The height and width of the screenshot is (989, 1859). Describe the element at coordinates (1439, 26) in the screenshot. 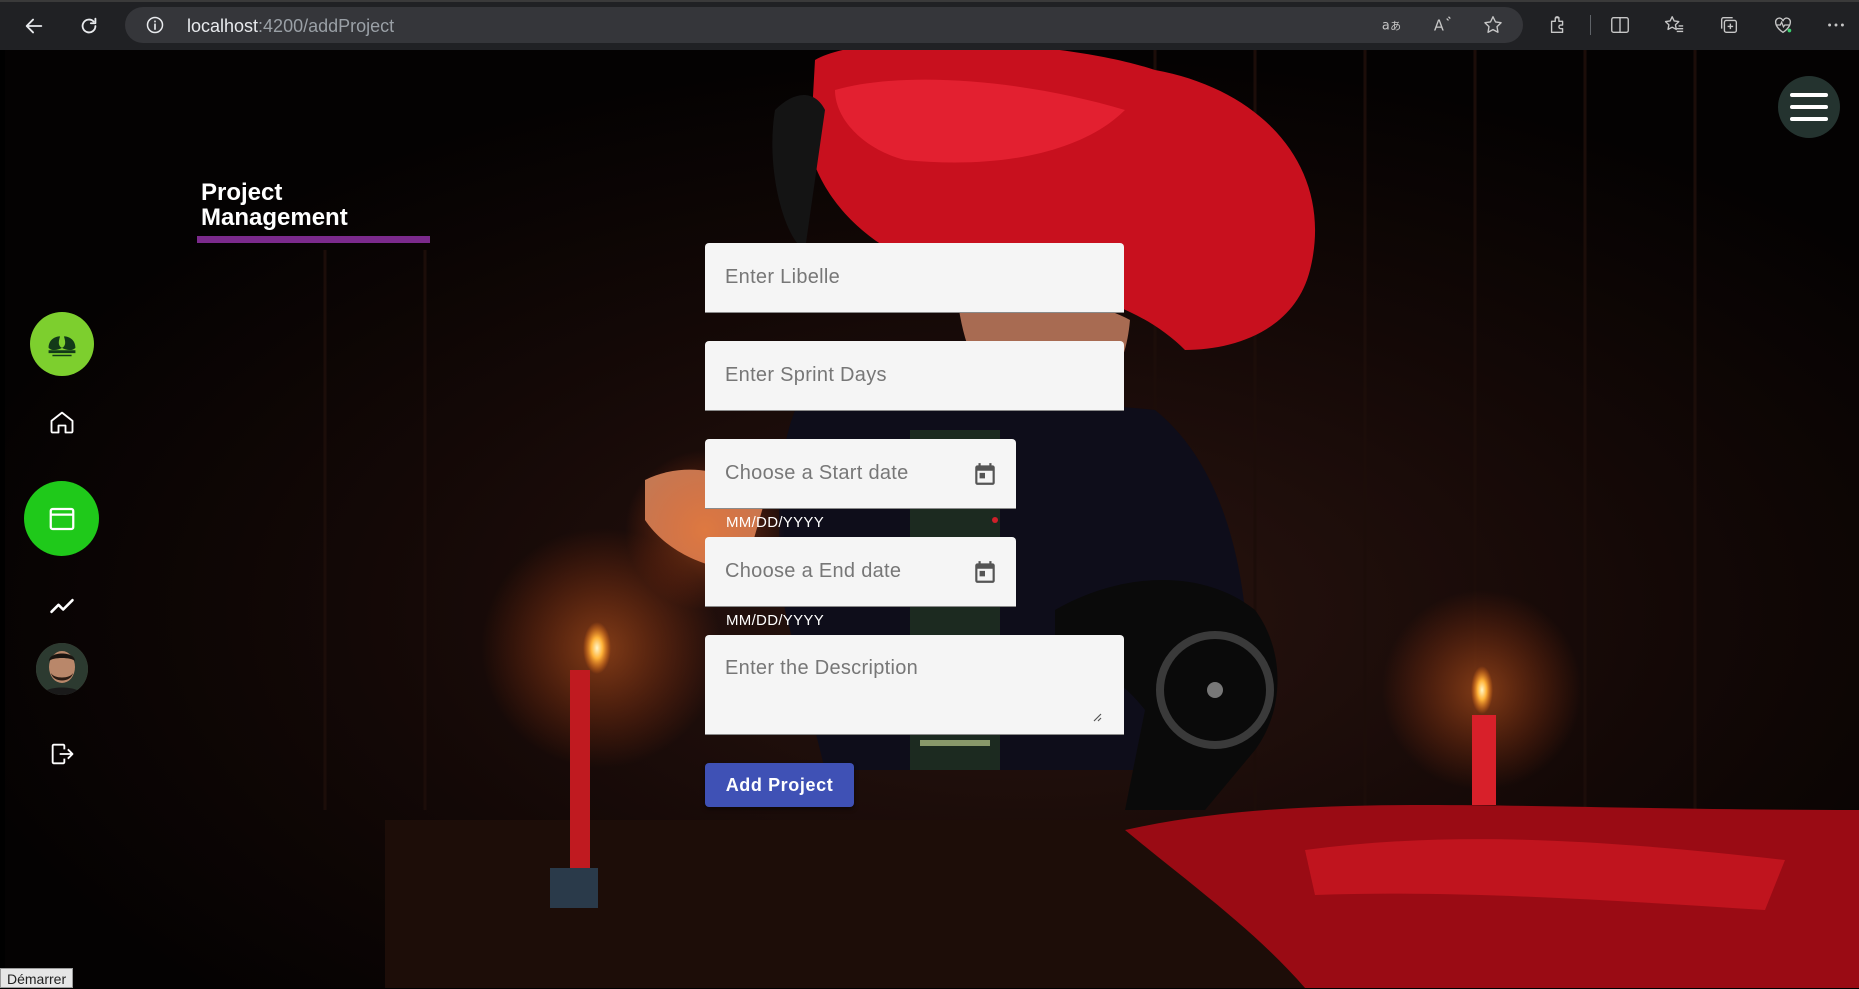

I see `svg-text: A` at that location.